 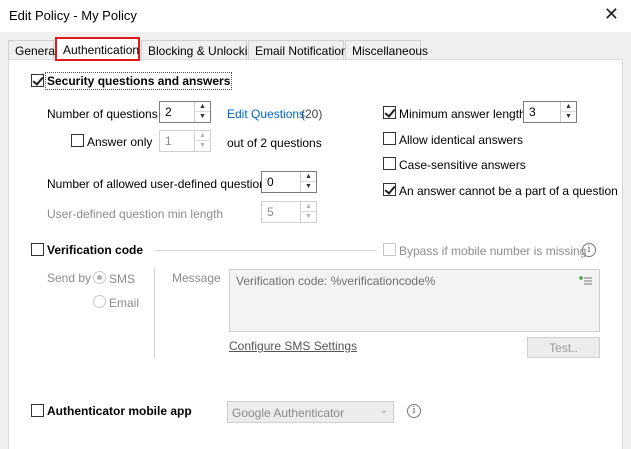 I want to click on out-of-text: out of 2 questions, so click(x=274, y=143).